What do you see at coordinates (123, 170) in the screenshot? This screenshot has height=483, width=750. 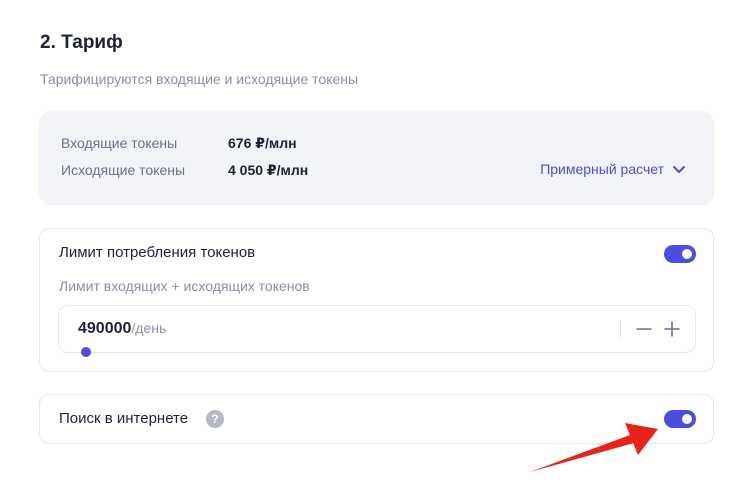 I see `price-label: Исходящие токены` at bounding box center [123, 170].